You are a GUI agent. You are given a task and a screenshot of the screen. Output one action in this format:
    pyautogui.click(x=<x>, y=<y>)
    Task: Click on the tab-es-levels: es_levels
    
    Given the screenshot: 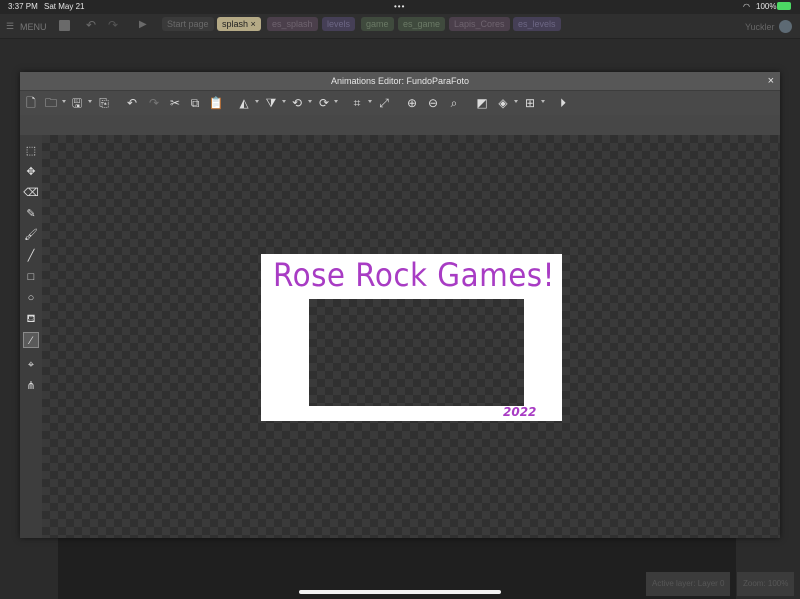 What is the action you would take?
    pyautogui.click(x=537, y=24)
    